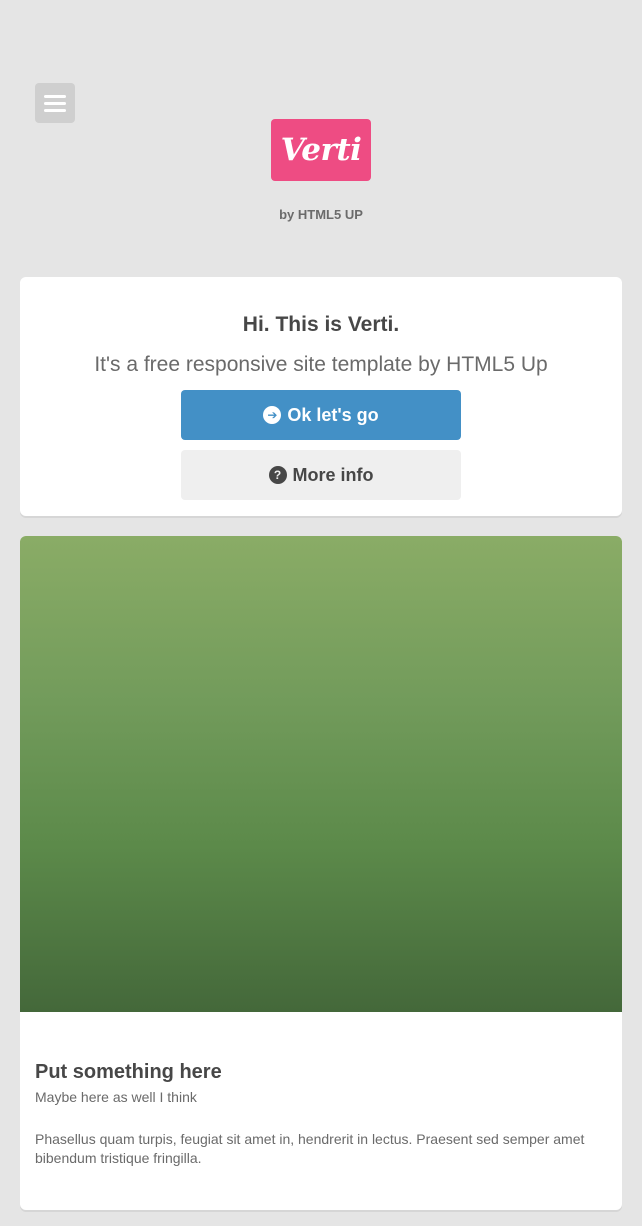 The image size is (642, 1226). What do you see at coordinates (128, 1072) in the screenshot?
I see `feature-title: Put something here` at bounding box center [128, 1072].